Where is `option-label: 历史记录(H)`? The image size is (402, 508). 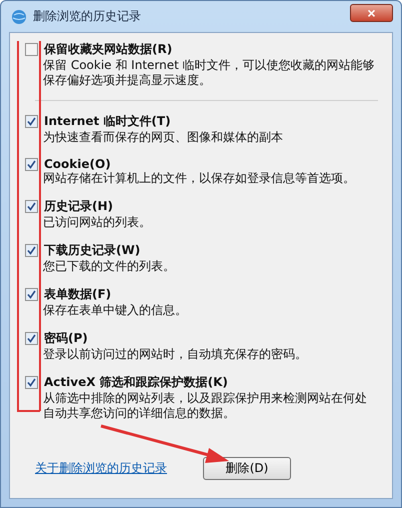 option-label: 历史记录(H) is located at coordinates (79, 206).